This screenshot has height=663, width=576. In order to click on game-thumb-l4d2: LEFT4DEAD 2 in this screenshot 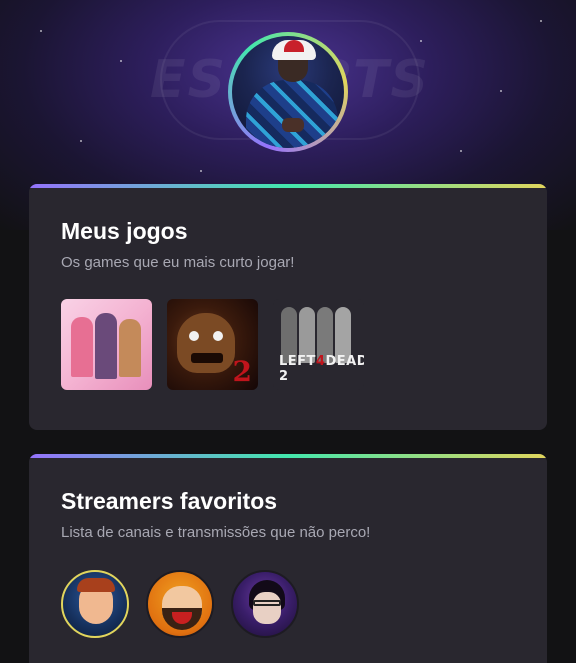, I will do `click(318, 344)`.